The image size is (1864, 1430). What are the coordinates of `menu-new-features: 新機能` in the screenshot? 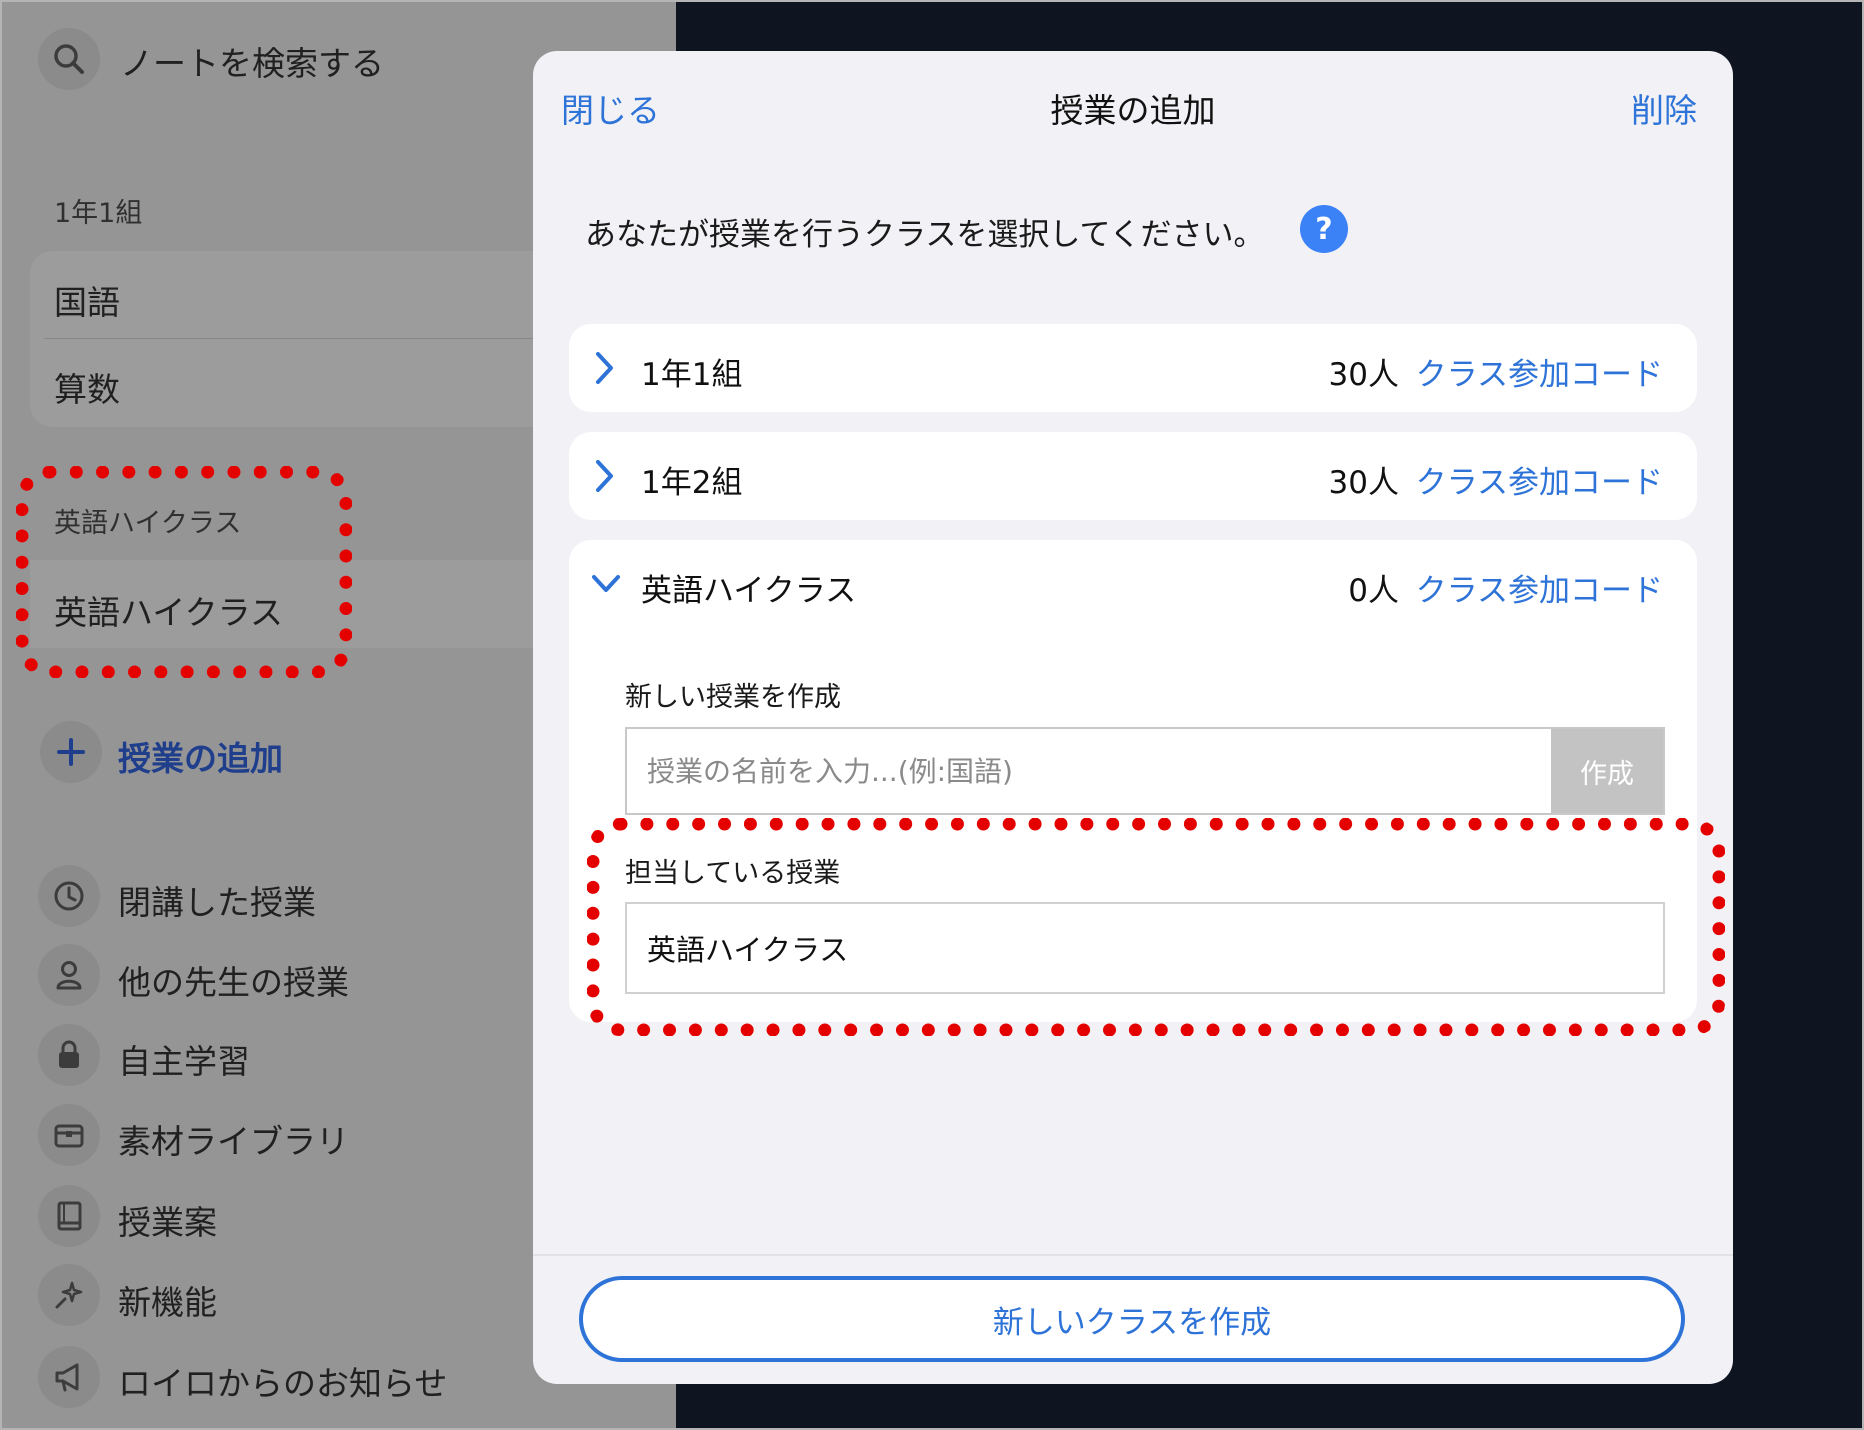 It's located at (167, 1300).